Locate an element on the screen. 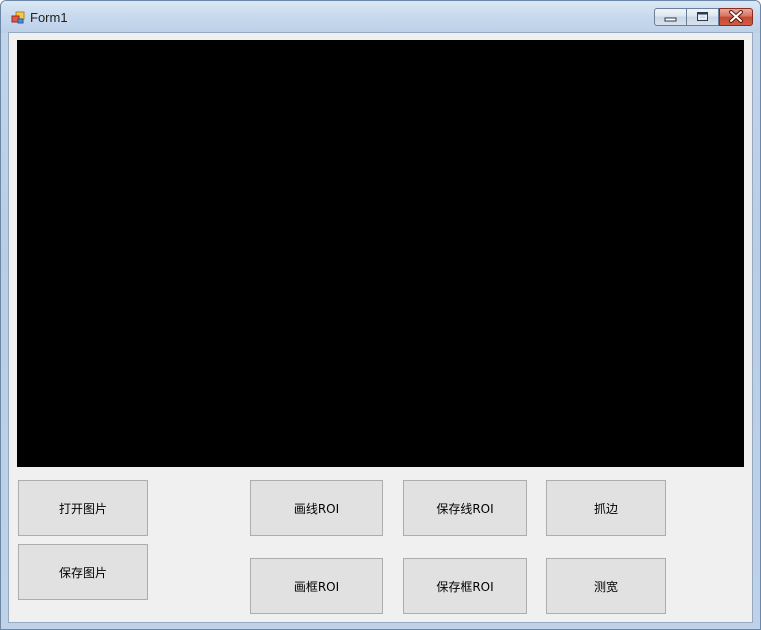 This screenshot has width=761, height=630. measure-width-button: 测宽 is located at coordinates (606, 586).